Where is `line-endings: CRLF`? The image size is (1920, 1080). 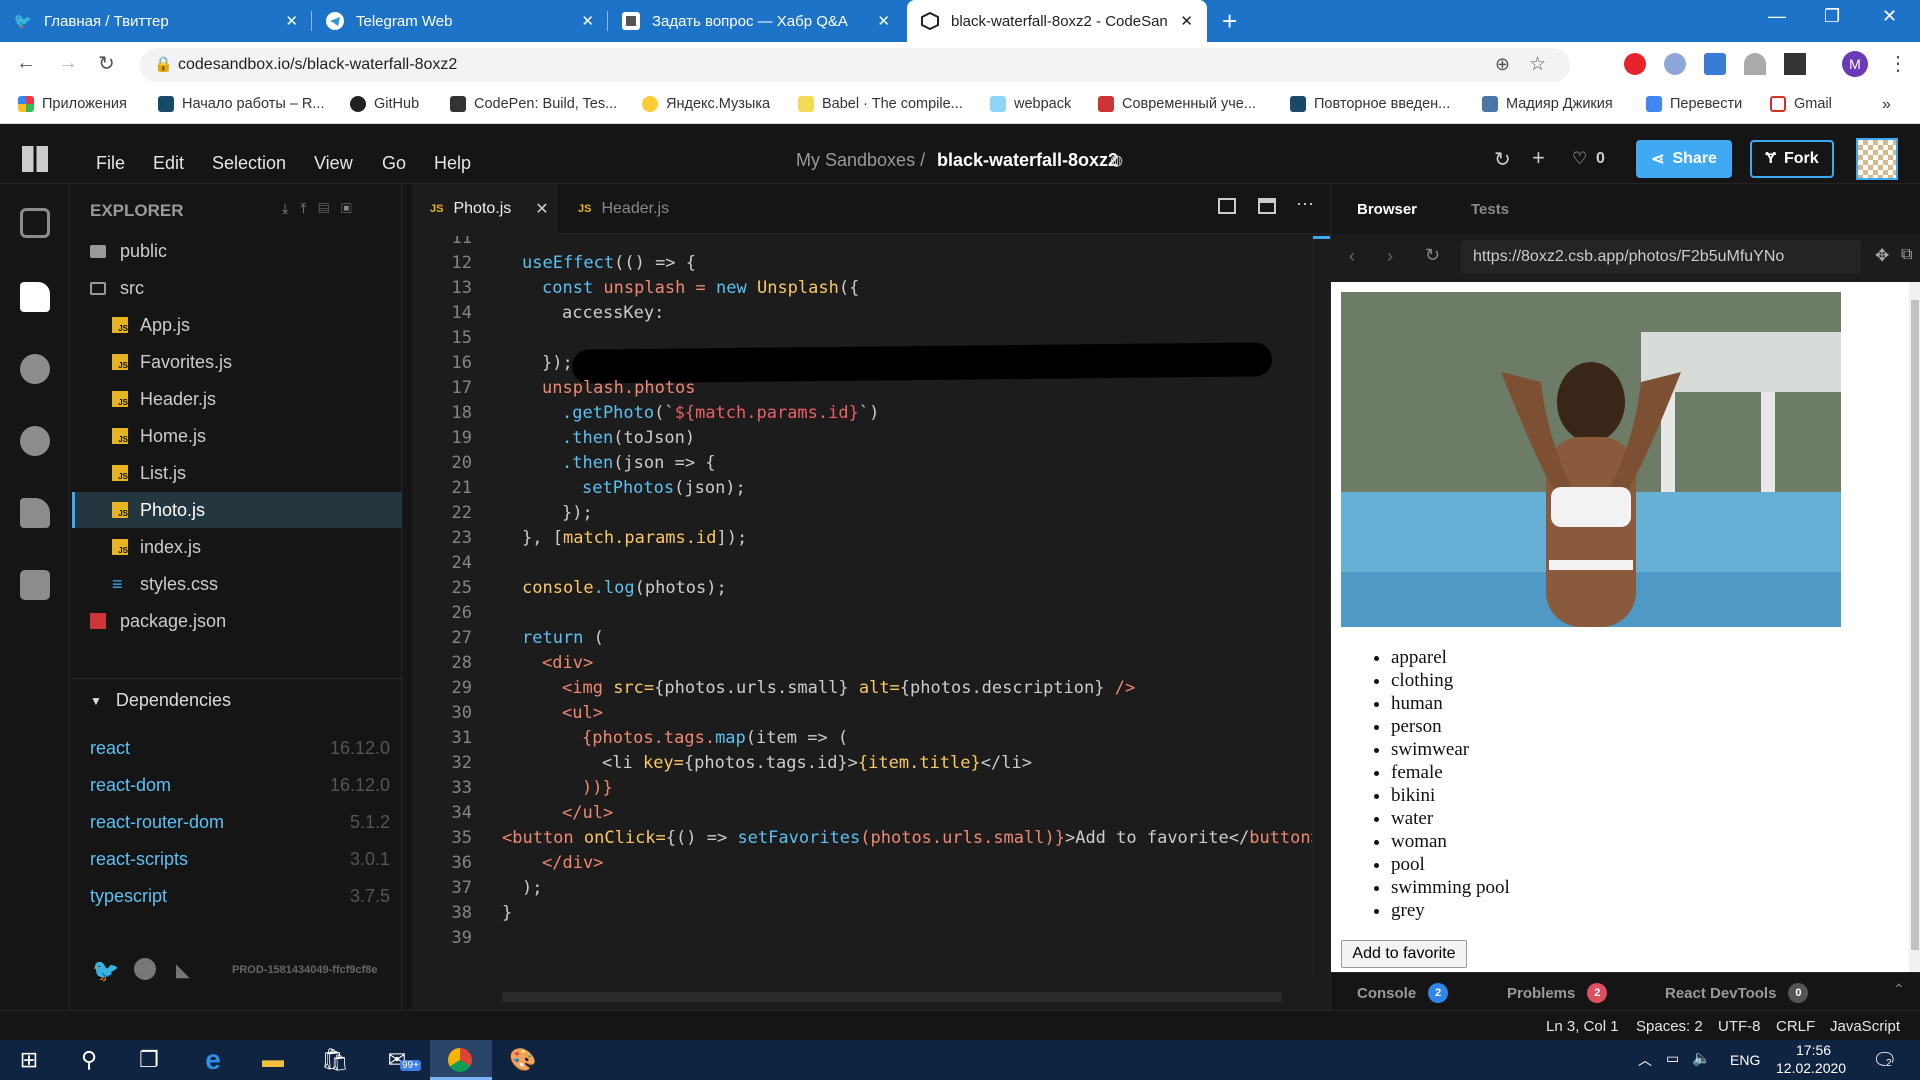 line-endings: CRLF is located at coordinates (1795, 1026).